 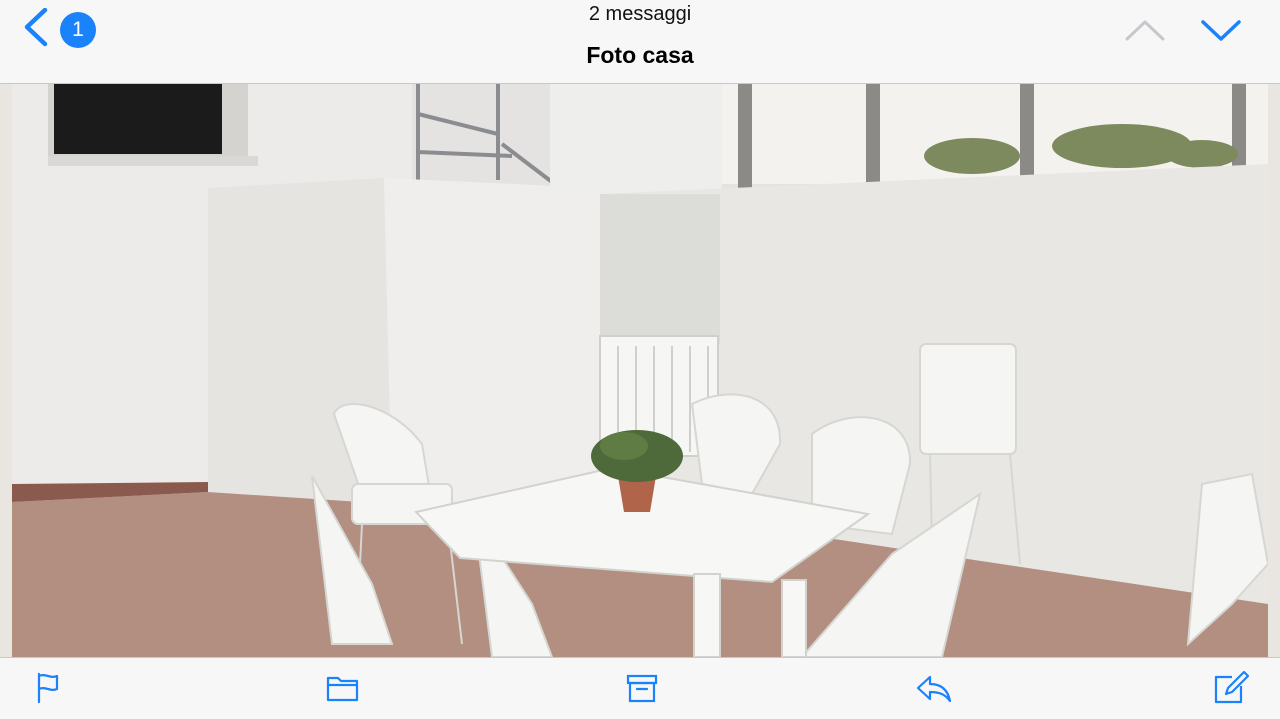 I want to click on folder-icon, so click(x=342, y=689).